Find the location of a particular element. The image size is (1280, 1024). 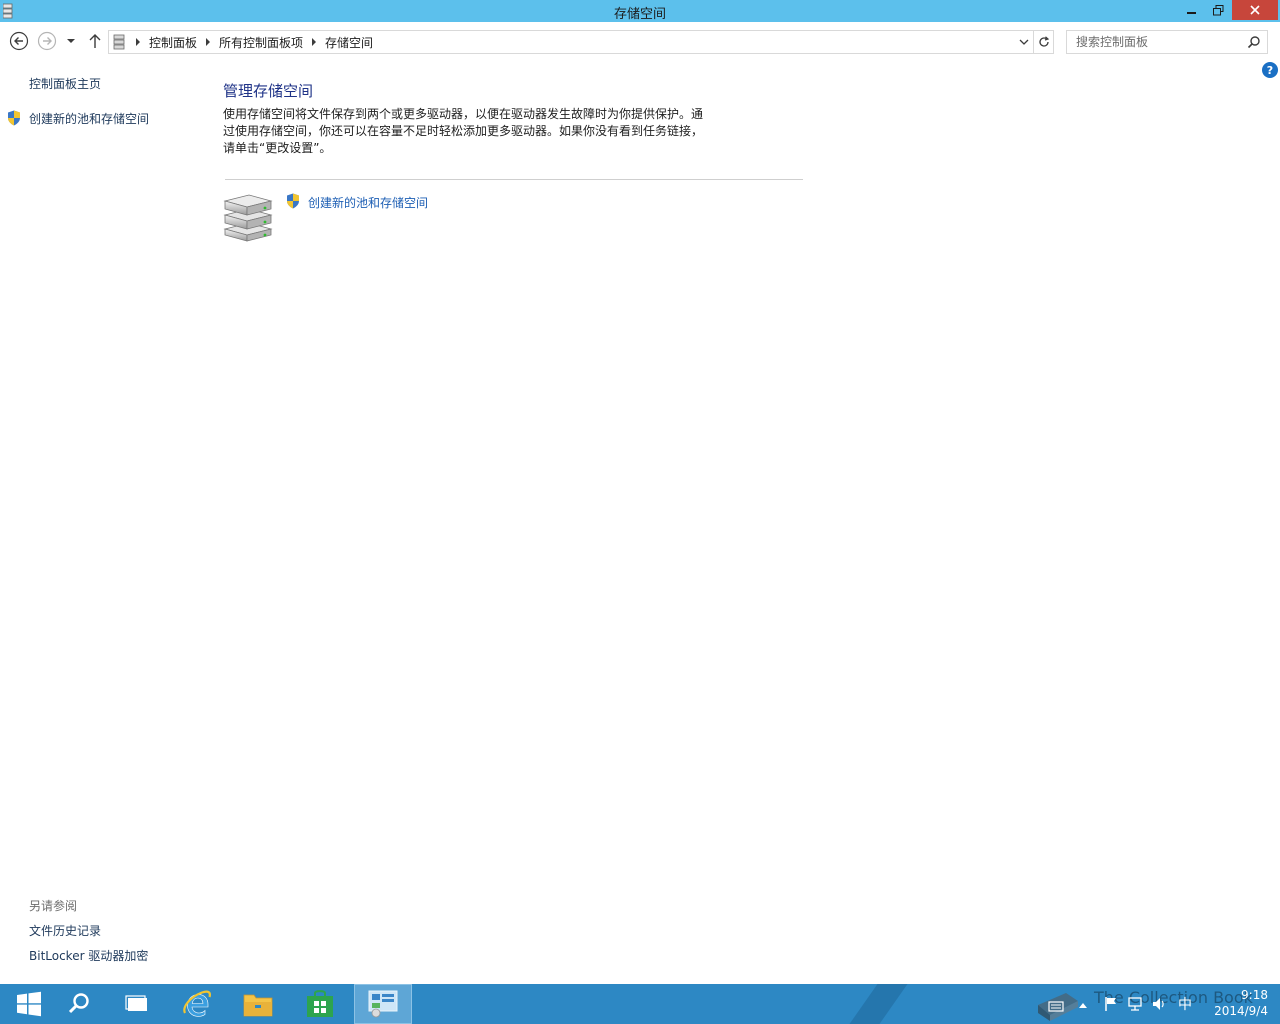

page-title: 管理存储空间 is located at coordinates (268, 91).